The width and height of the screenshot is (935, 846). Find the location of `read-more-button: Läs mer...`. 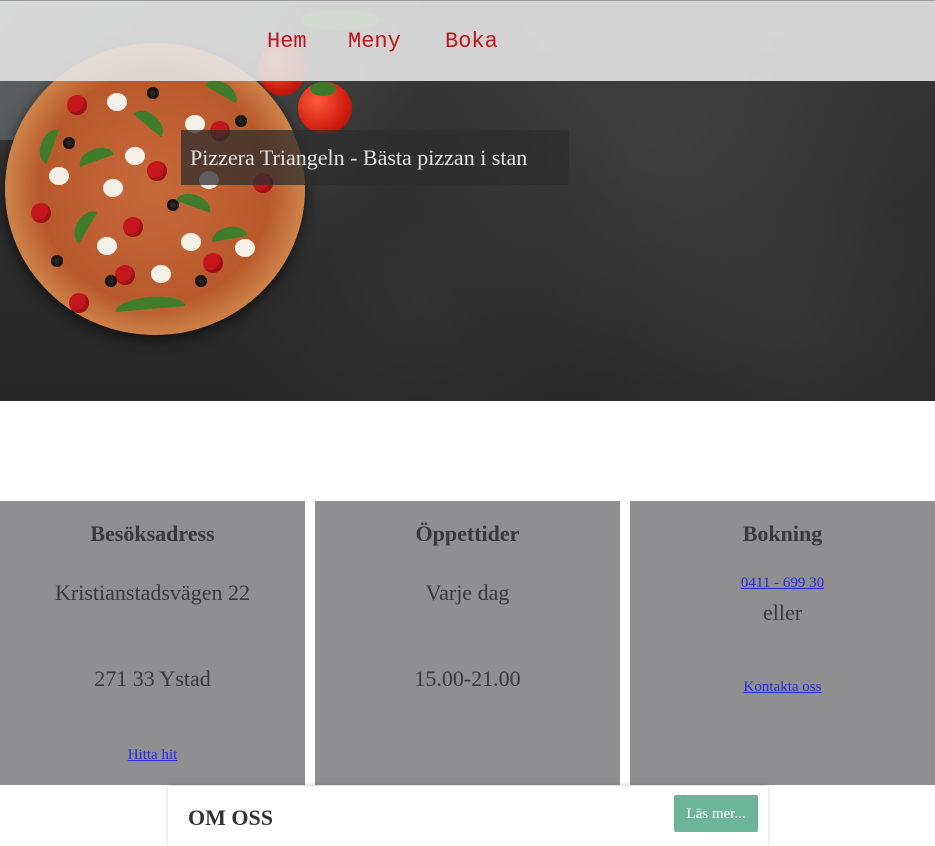

read-more-button: Läs mer... is located at coordinates (716, 813).